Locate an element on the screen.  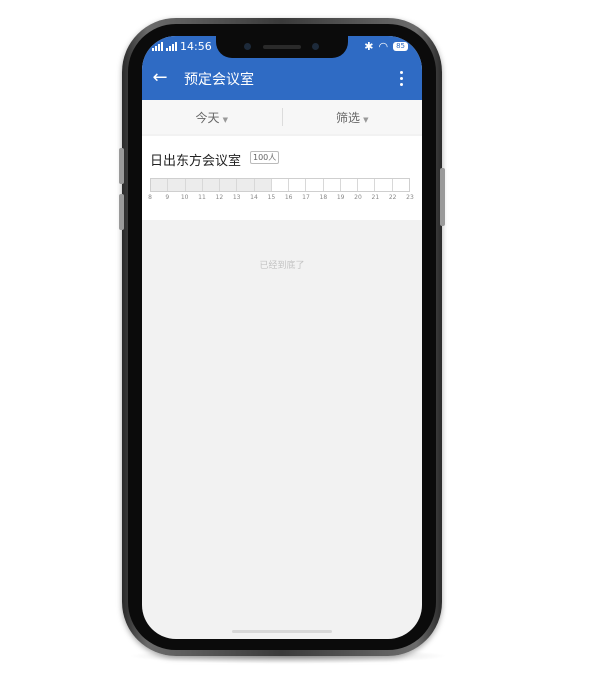
room-capacity-badge: 100人 is located at coordinates (265, 157).